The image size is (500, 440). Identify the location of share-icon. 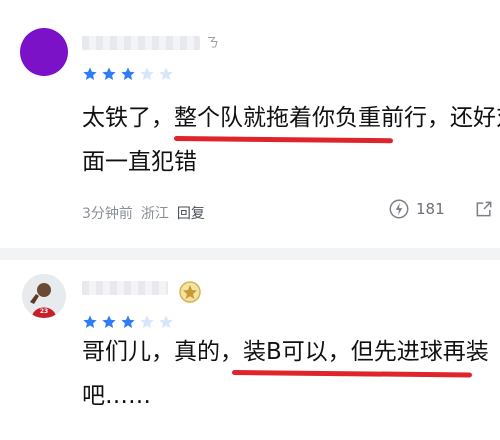
(484, 209).